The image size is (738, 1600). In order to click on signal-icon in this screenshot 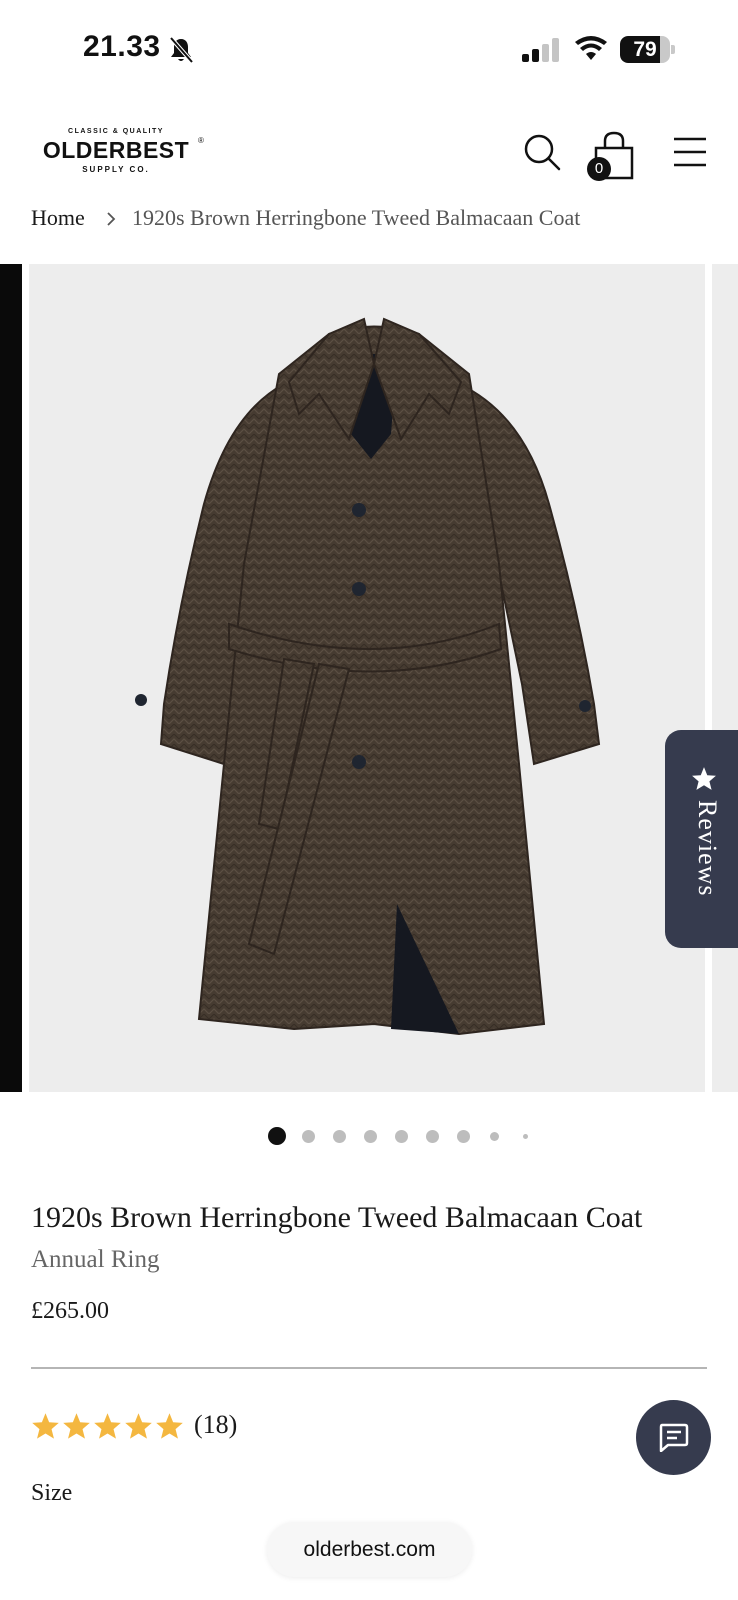, I will do `click(540, 50)`.